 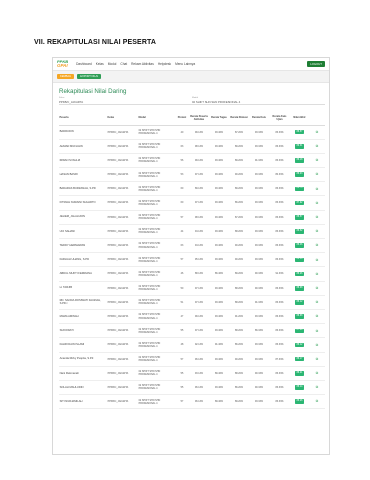 What do you see at coordinates (299, 317) in the screenshot?
I see `cell-nilai: 88.68` at bounding box center [299, 317].